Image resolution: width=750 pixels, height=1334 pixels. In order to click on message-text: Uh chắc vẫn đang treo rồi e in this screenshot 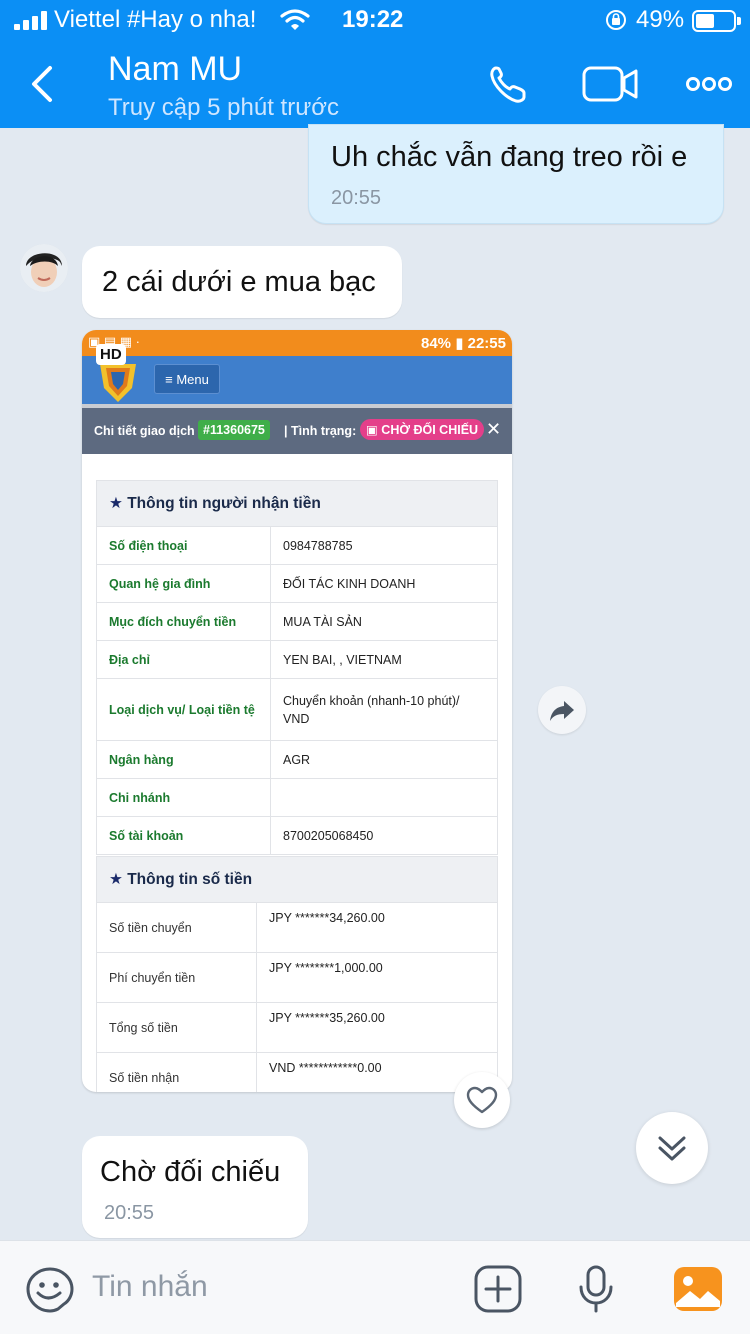, I will do `click(509, 157)`.